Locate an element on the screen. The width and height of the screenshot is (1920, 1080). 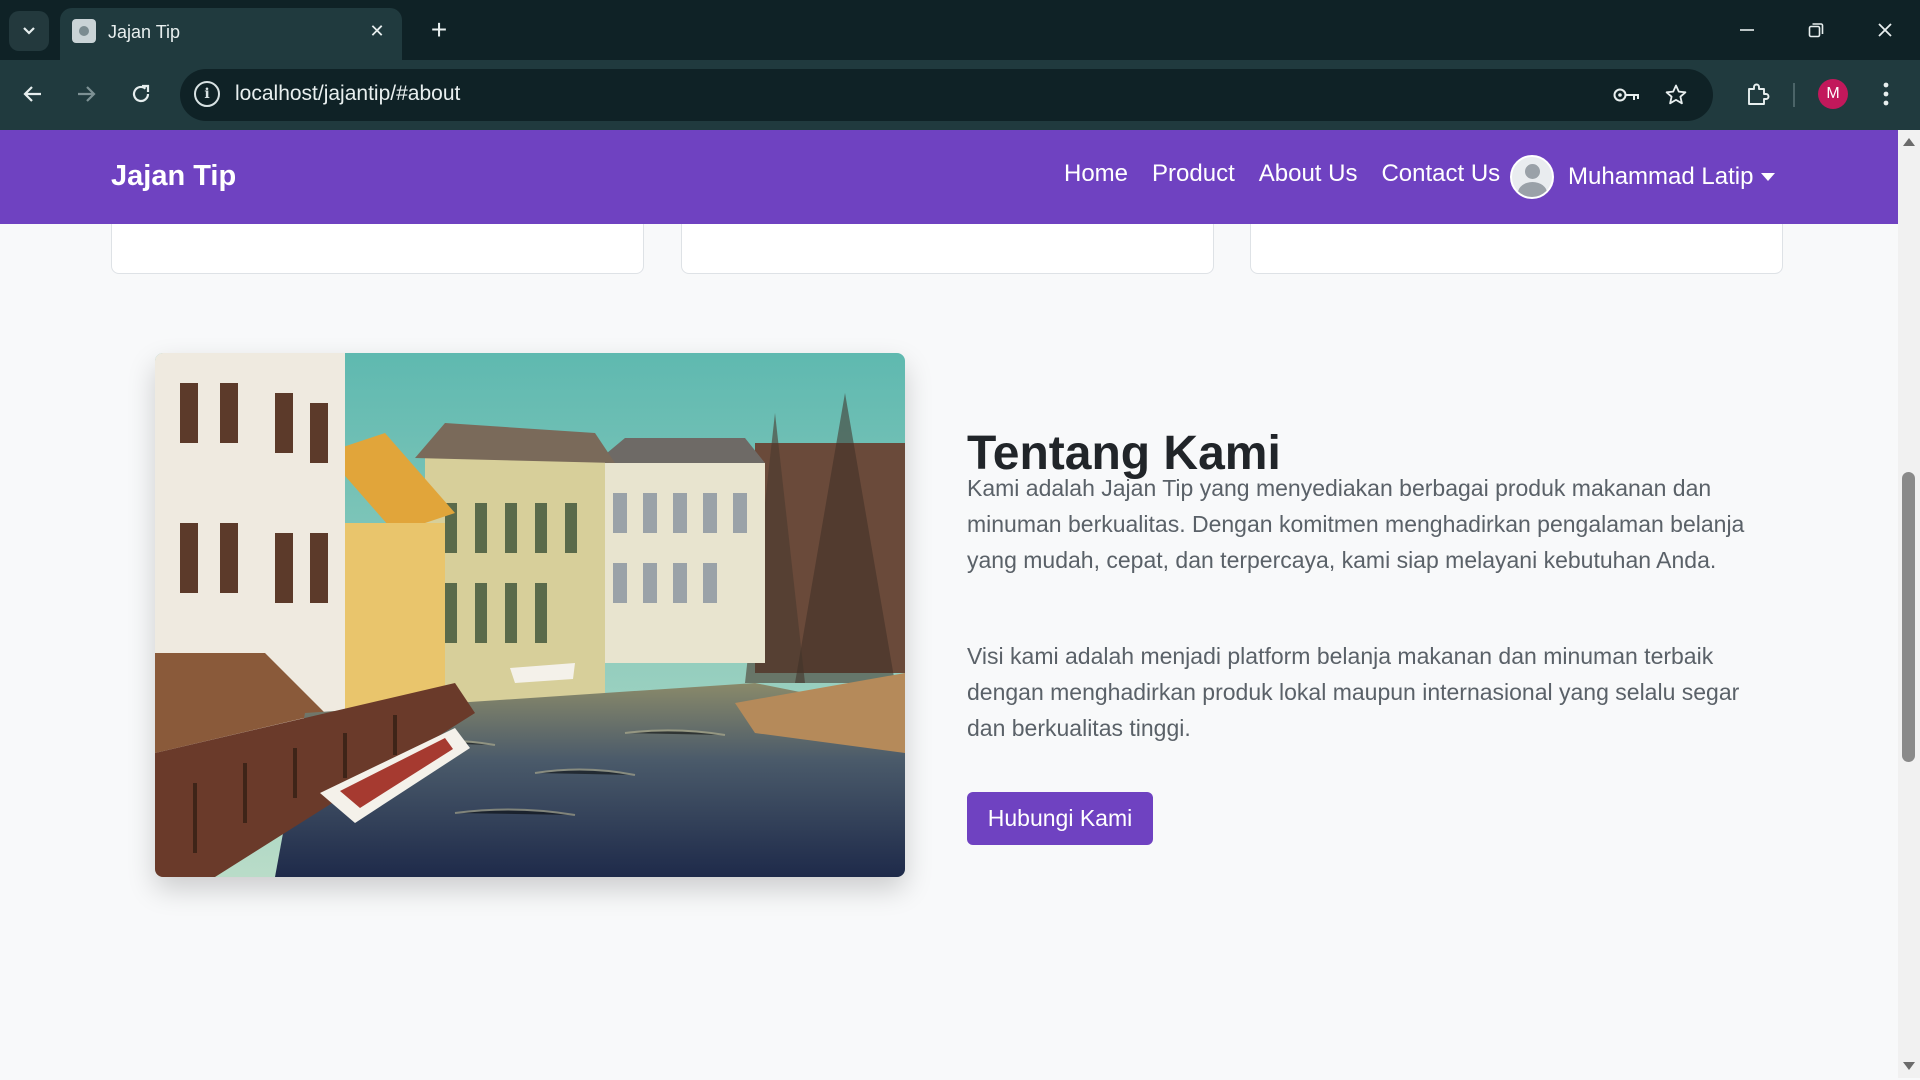
tab-list-button is located at coordinates (29, 31).